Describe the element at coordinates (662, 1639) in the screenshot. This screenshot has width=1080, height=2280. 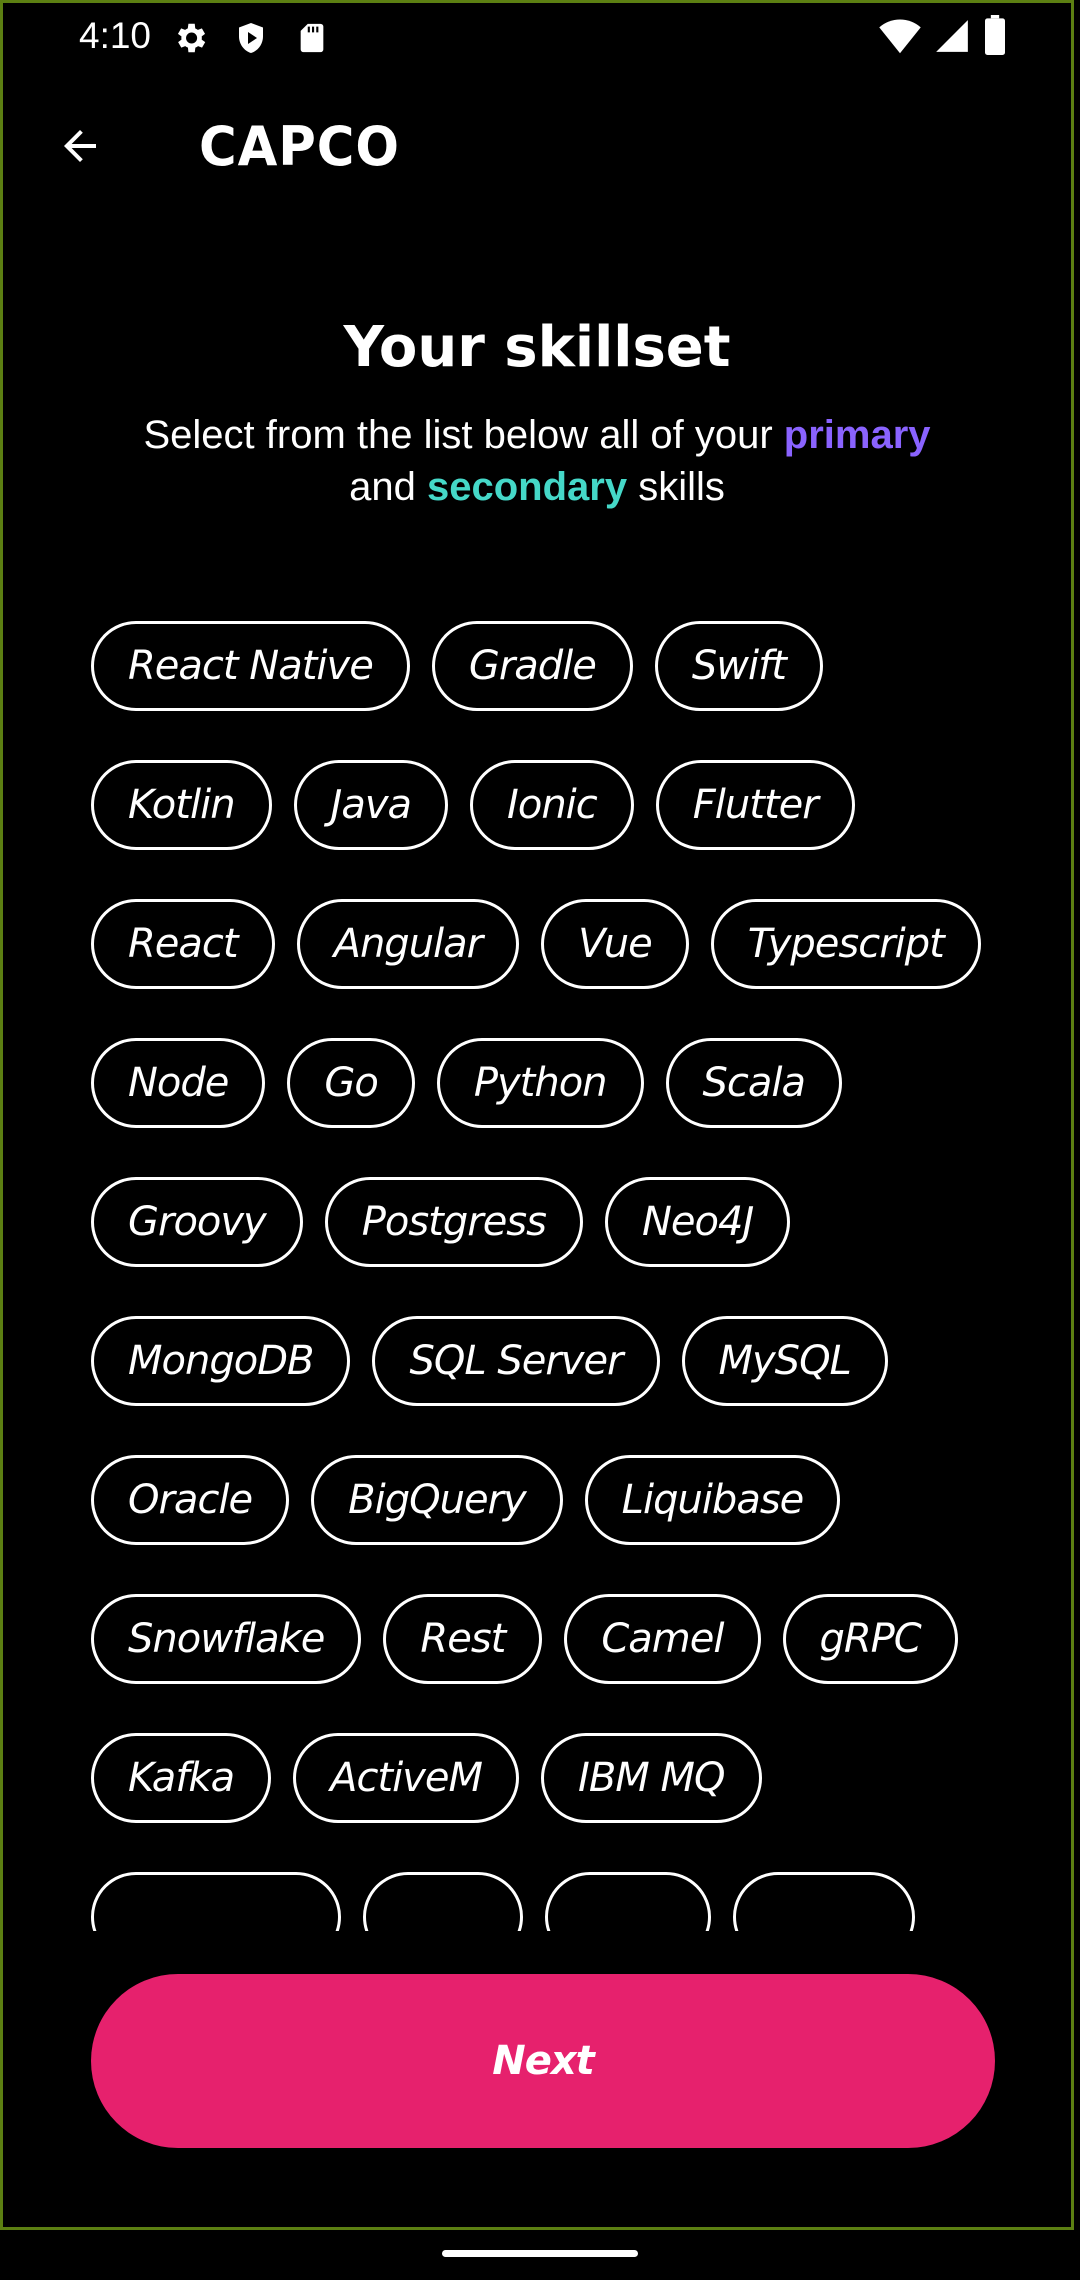
I see `skill-chip: Camel` at that location.